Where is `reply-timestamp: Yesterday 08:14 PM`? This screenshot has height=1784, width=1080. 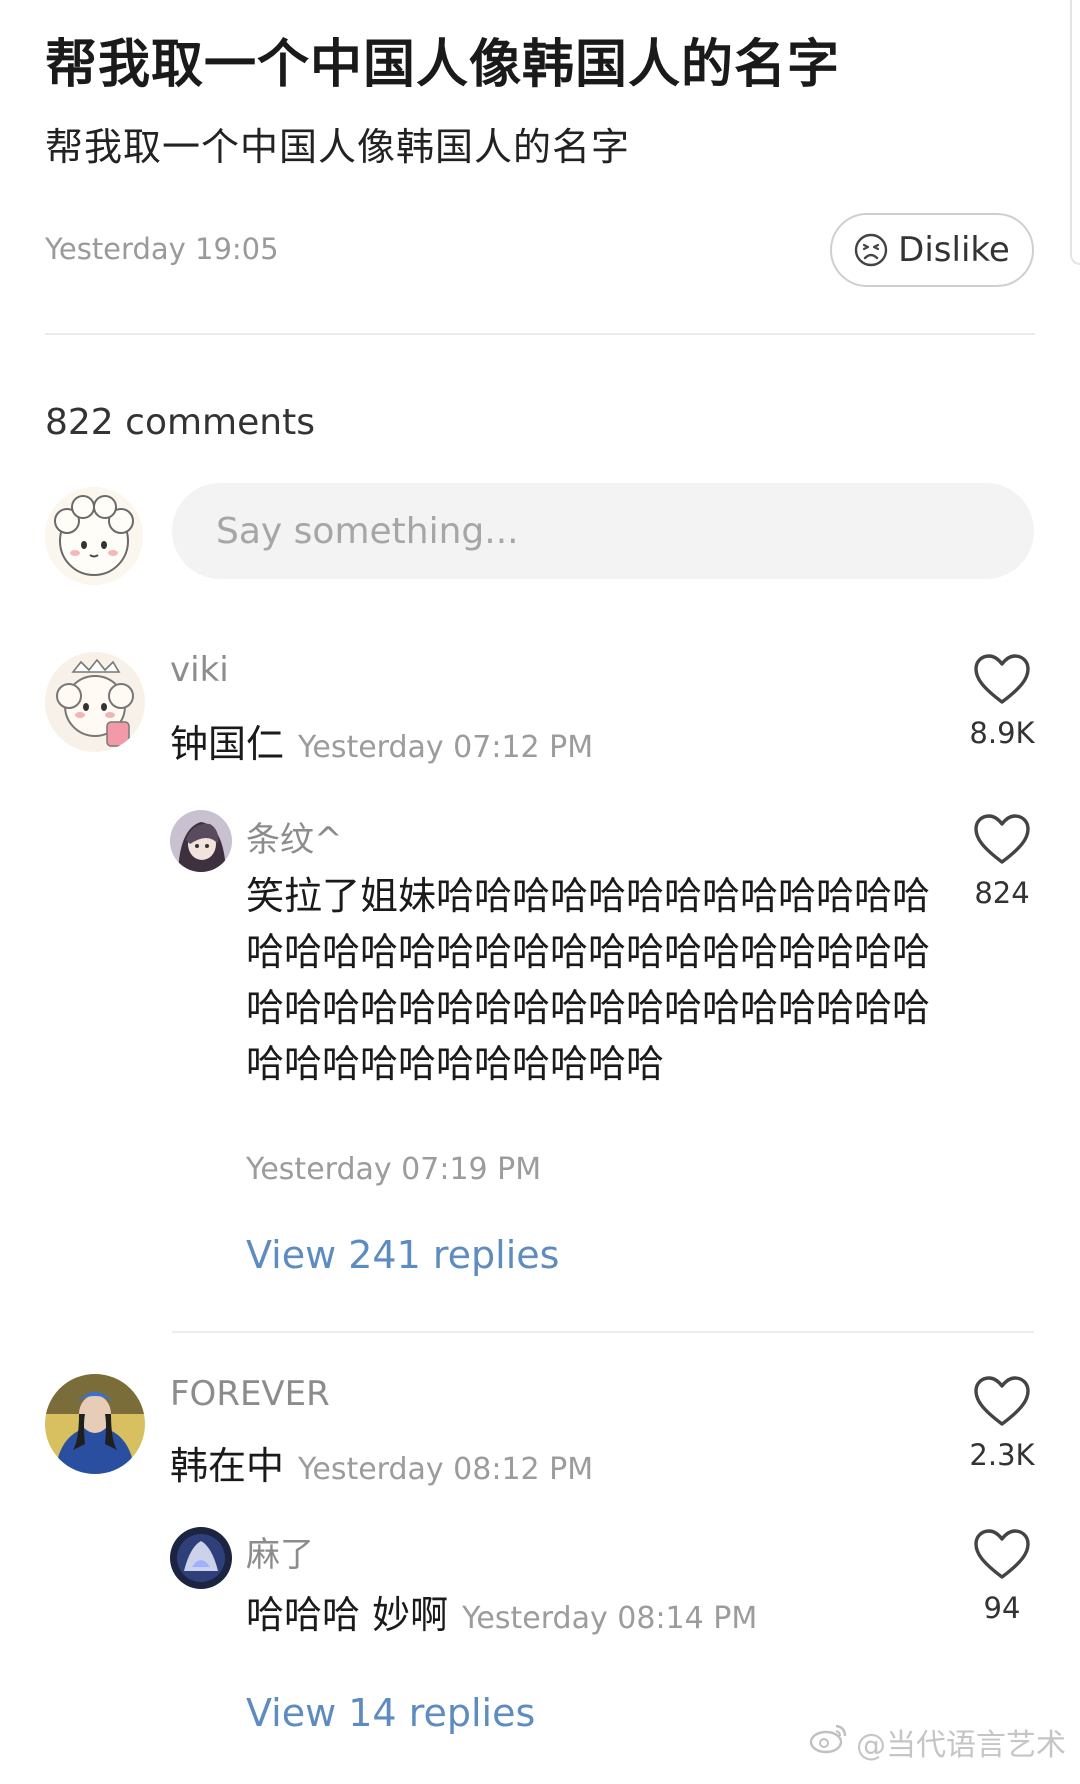 reply-timestamp: Yesterday 08:14 PM is located at coordinates (610, 1618).